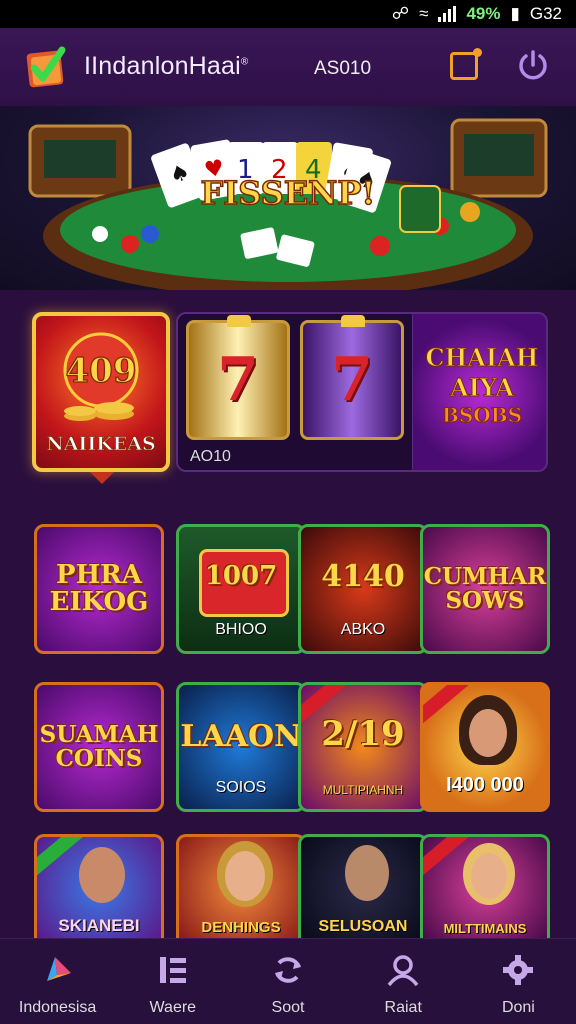  What do you see at coordinates (99, 747) in the screenshot?
I see `game-tile: SUAMAH COINS` at bounding box center [99, 747].